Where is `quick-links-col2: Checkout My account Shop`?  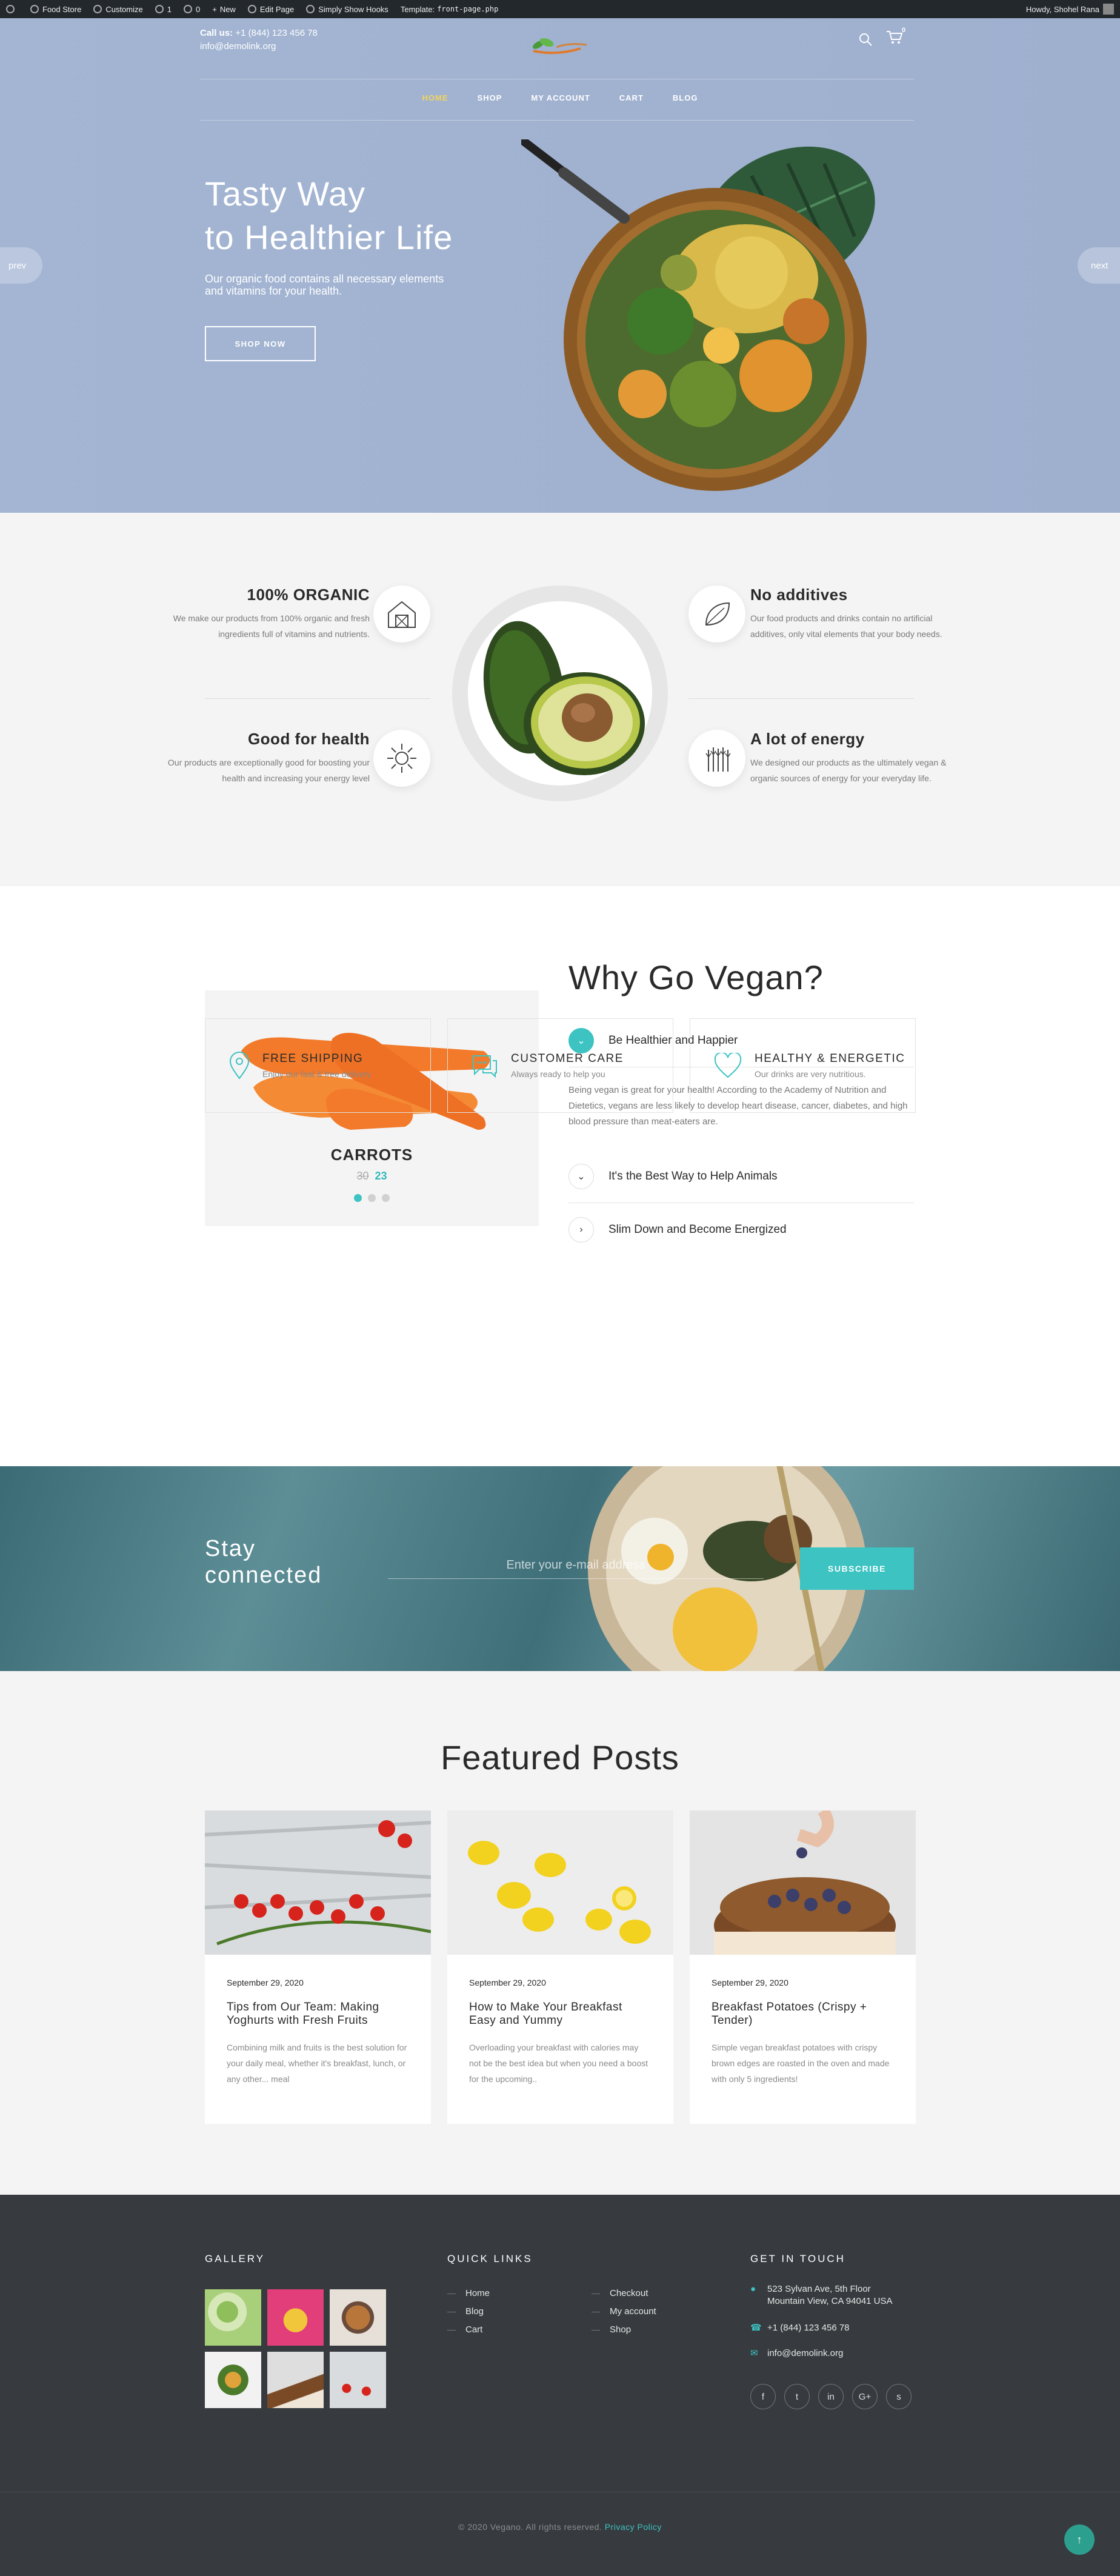 quick-links-col2: Checkout My account Shop is located at coordinates (624, 2311).